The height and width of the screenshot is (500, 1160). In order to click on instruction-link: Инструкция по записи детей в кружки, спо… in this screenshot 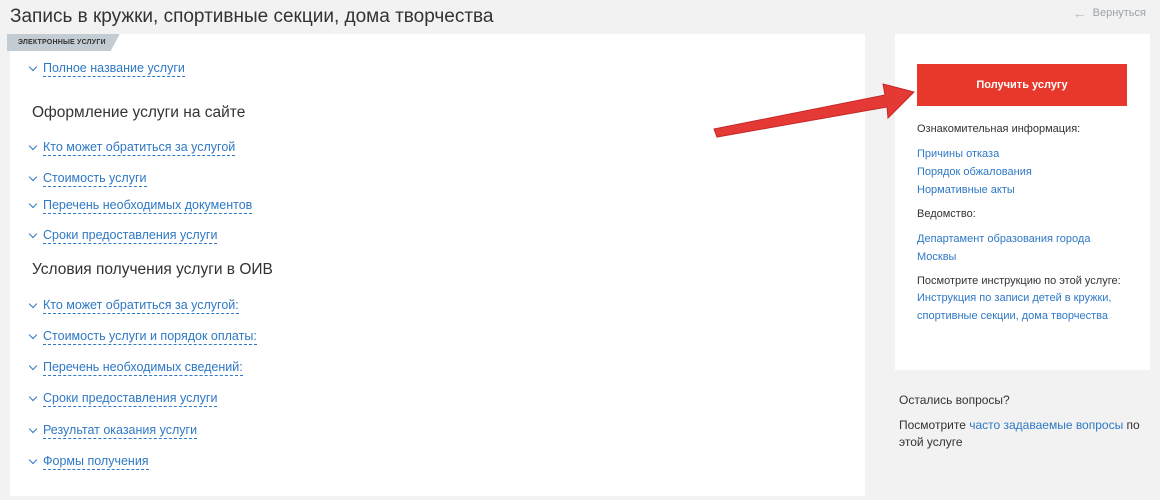, I will do `click(1014, 307)`.